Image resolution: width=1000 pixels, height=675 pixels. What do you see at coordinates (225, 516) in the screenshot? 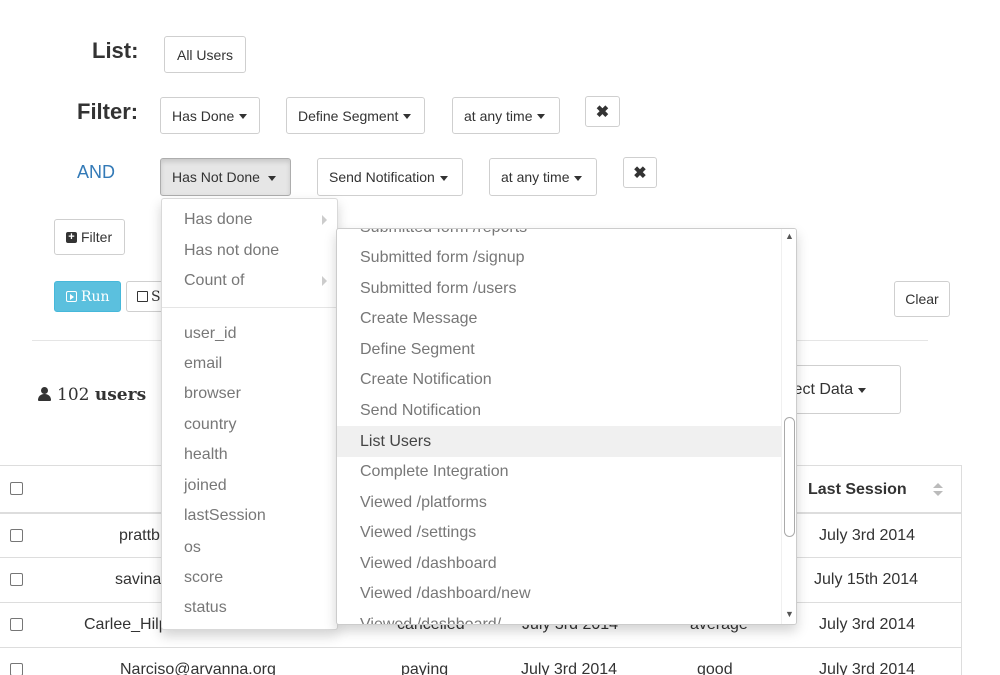
I see `menu-item-property: lastSession` at bounding box center [225, 516].